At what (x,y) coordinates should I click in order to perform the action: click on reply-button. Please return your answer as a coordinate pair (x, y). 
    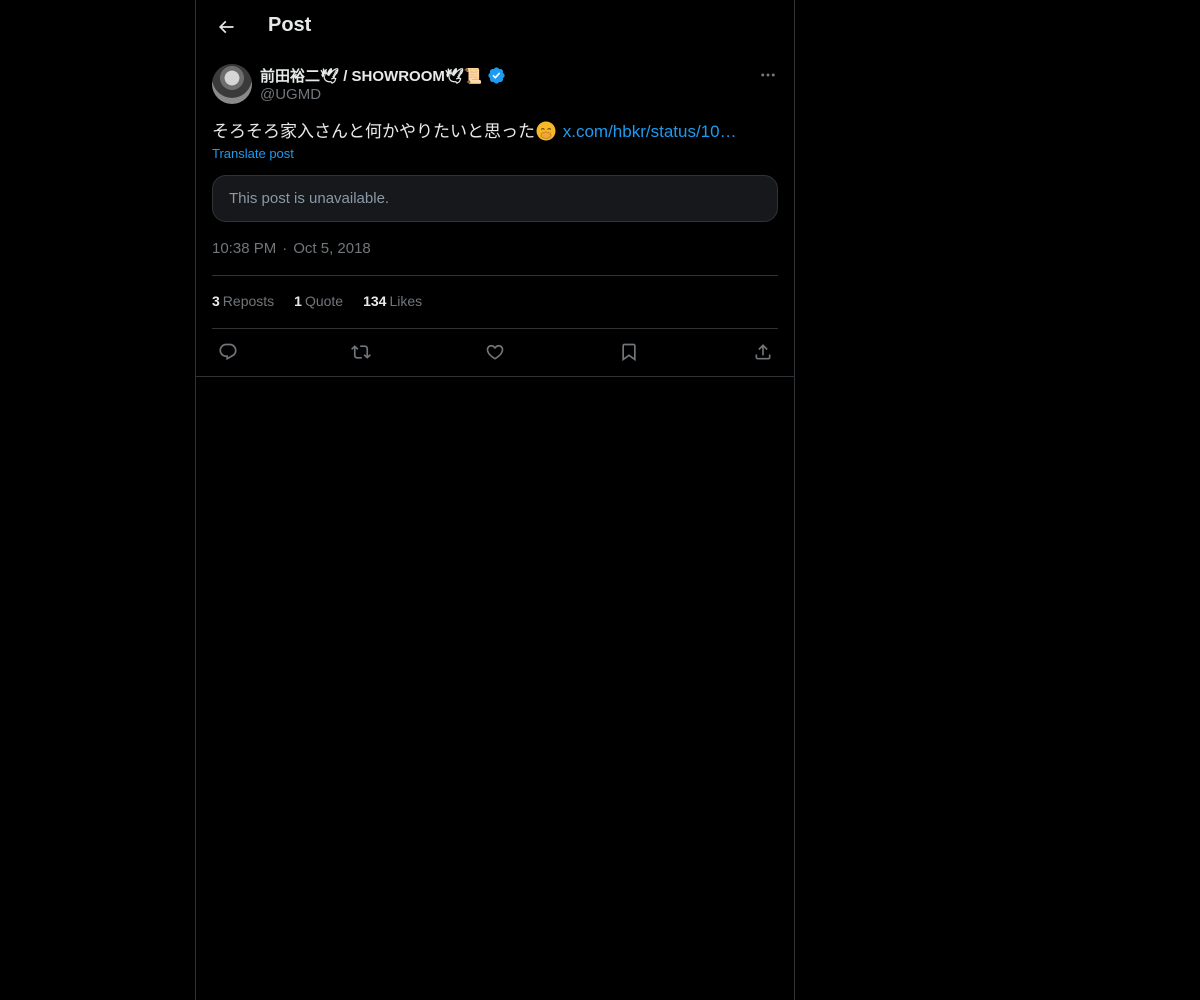
    Looking at the image, I should click on (228, 352).